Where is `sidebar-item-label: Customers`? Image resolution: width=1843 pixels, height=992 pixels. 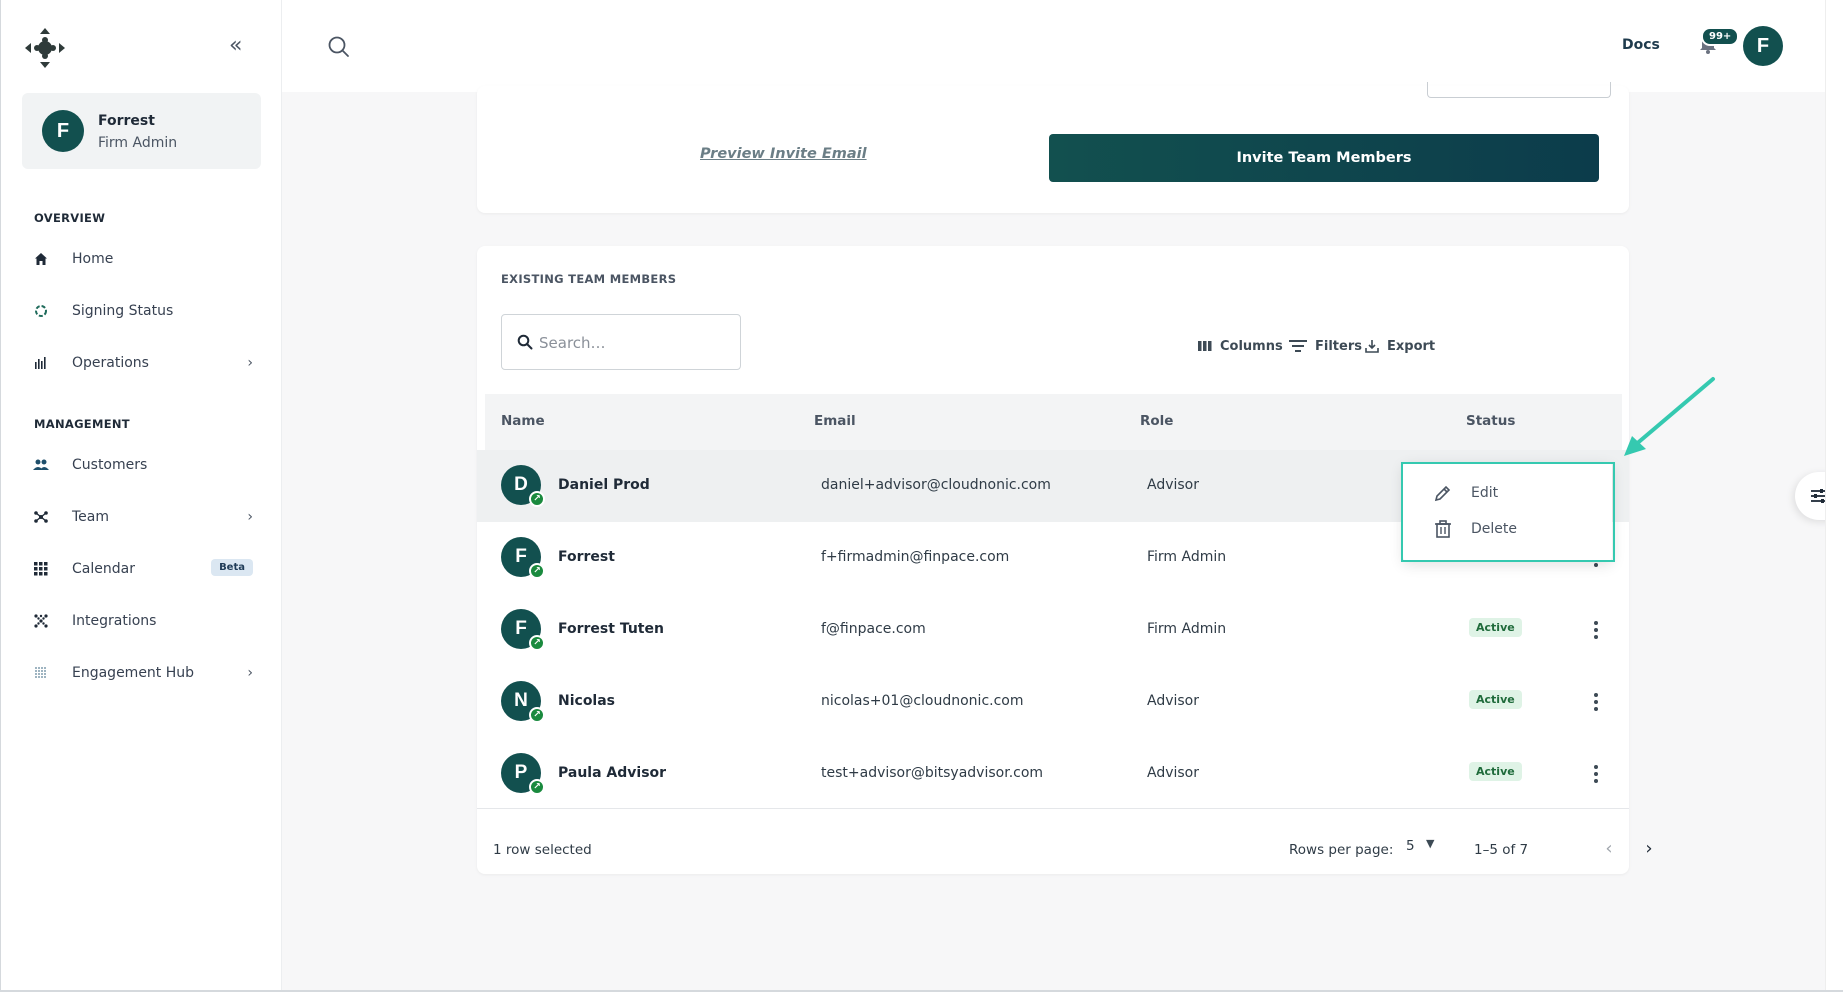 sidebar-item-label: Customers is located at coordinates (110, 465).